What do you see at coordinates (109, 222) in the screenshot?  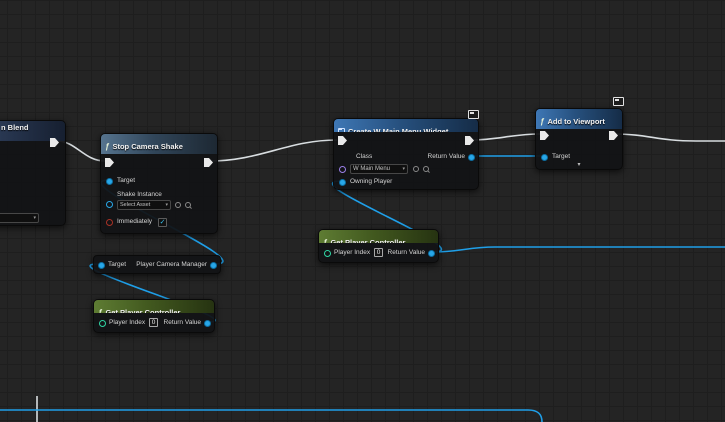 I see `immediately-pin` at bounding box center [109, 222].